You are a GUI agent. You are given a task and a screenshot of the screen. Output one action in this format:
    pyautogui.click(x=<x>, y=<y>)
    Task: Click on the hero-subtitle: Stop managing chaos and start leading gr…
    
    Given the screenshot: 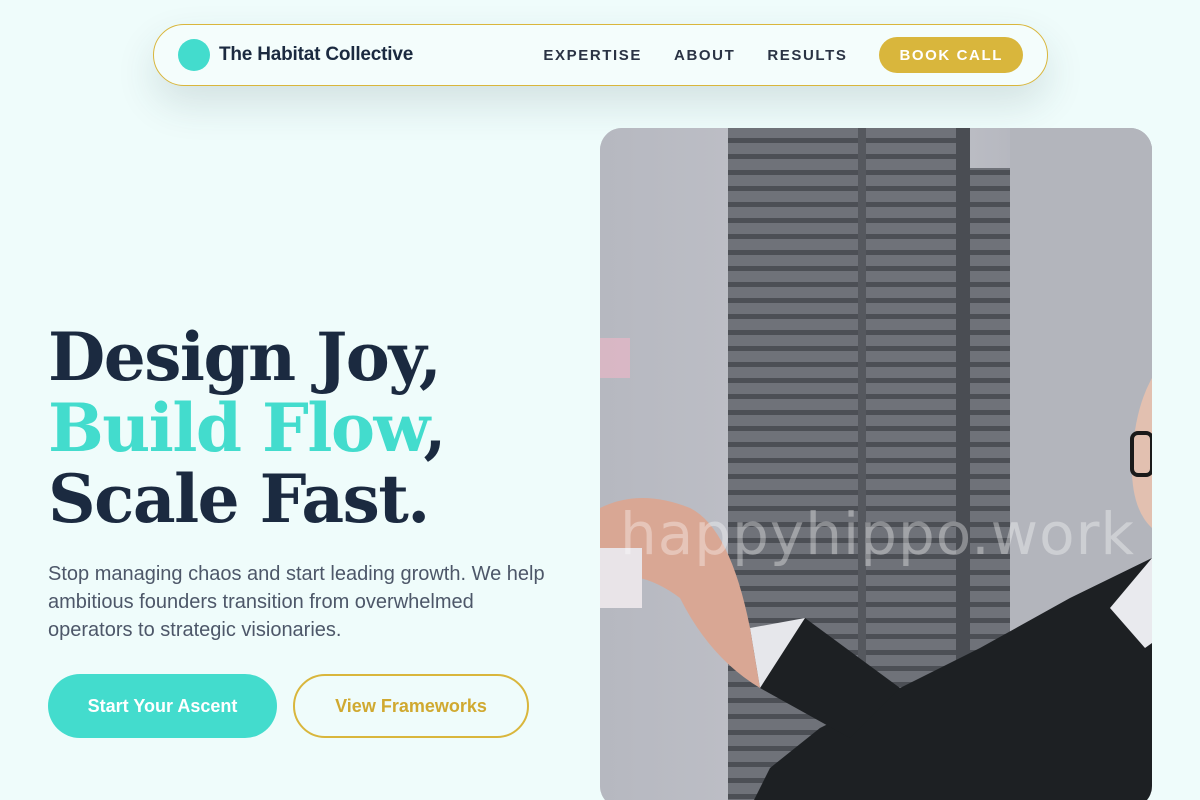 What is the action you would take?
    pyautogui.click(x=296, y=602)
    